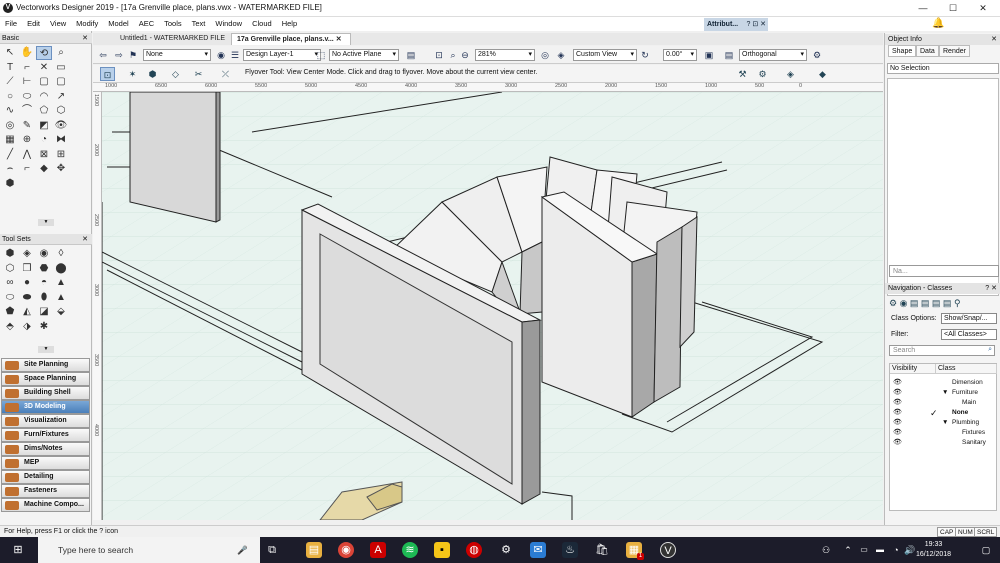  I want to click on split-solid-tool-icon: ✱, so click(44, 327).